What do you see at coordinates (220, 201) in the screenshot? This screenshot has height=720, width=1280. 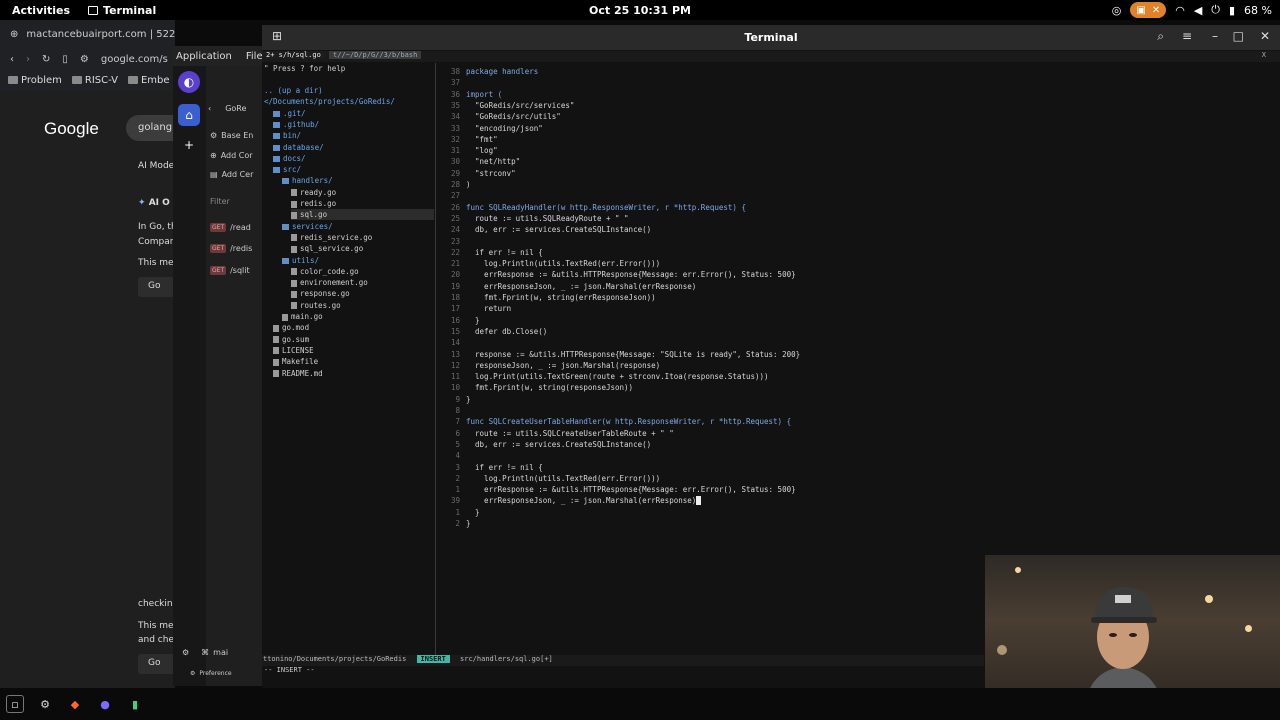 I see `filter-input: Filter` at bounding box center [220, 201].